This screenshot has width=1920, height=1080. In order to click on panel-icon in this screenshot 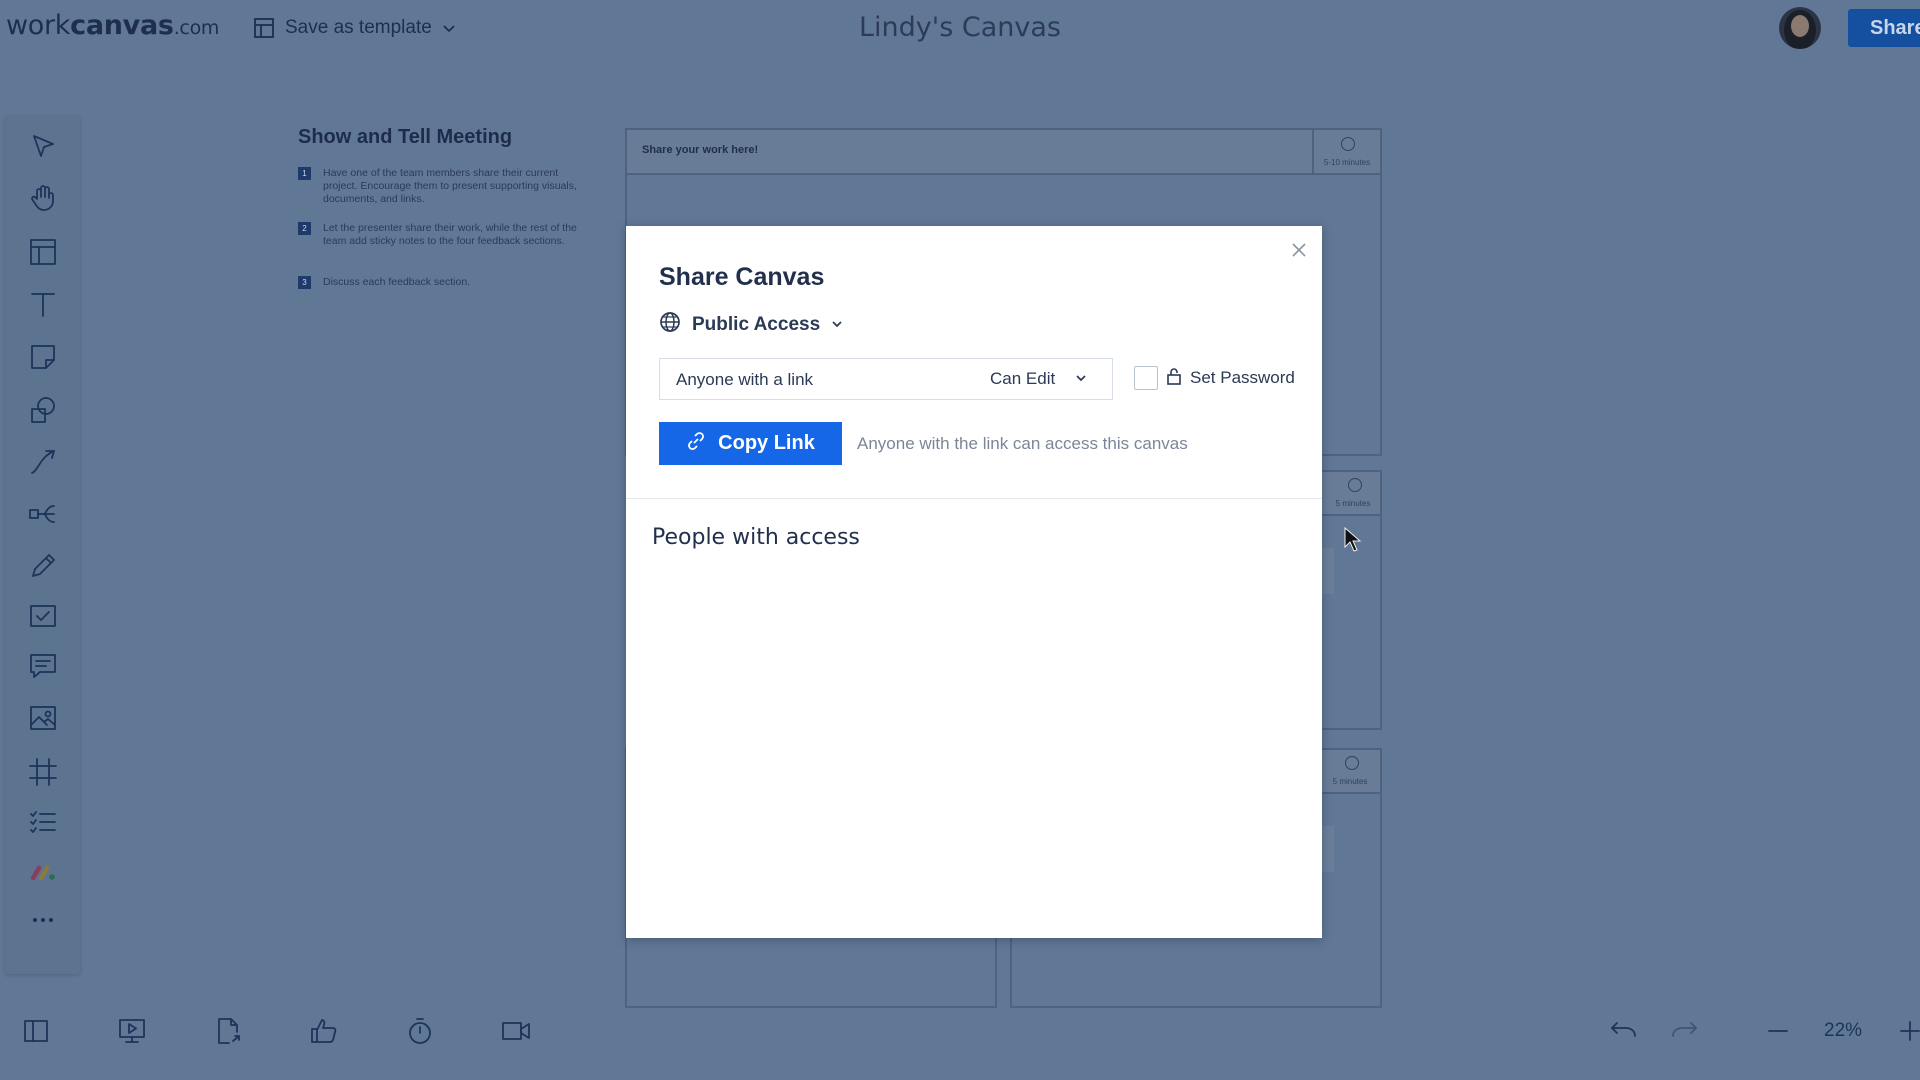, I will do `click(36, 1031)`.